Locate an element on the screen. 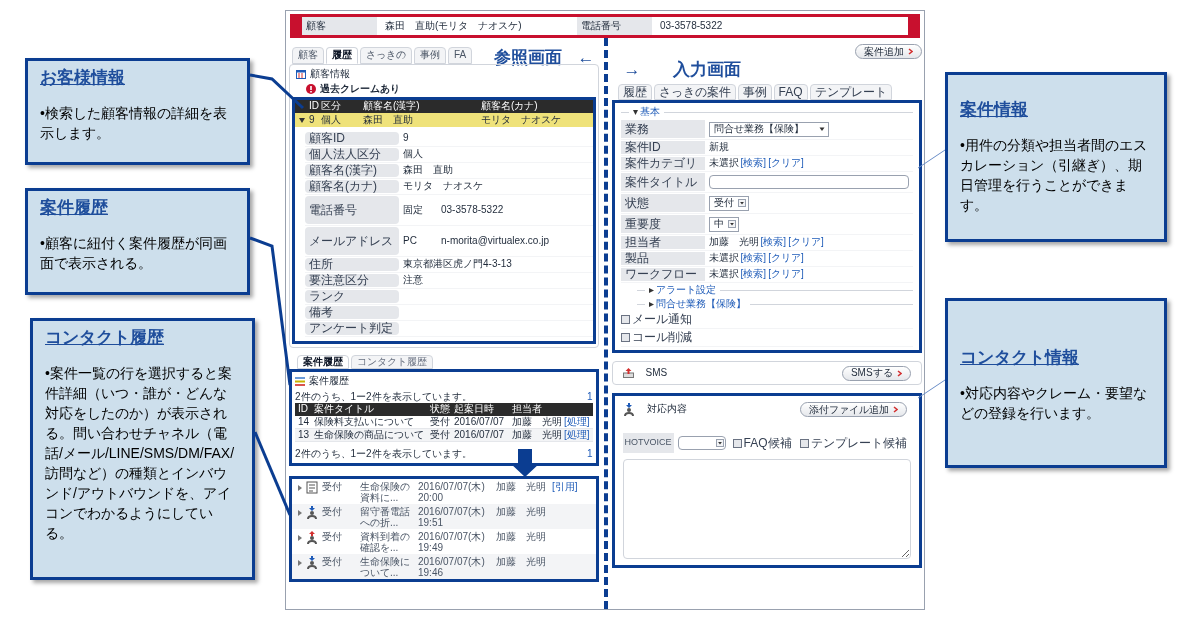  field-value: n-morita@virtualex.co.jp is located at coordinates (495, 241).